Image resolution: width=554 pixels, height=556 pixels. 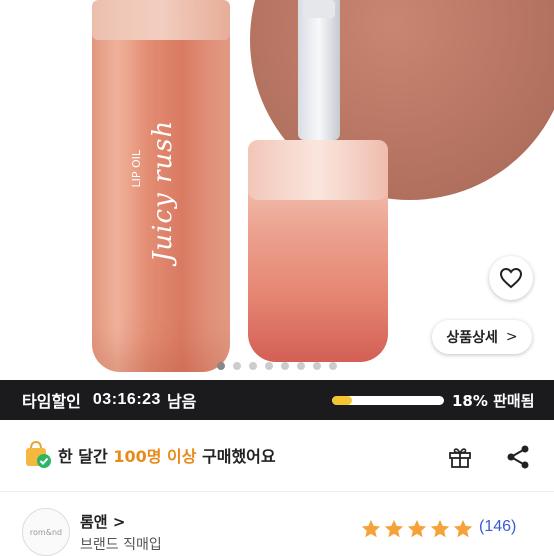 I want to click on chevron-right-icon: >, so click(x=511, y=337).